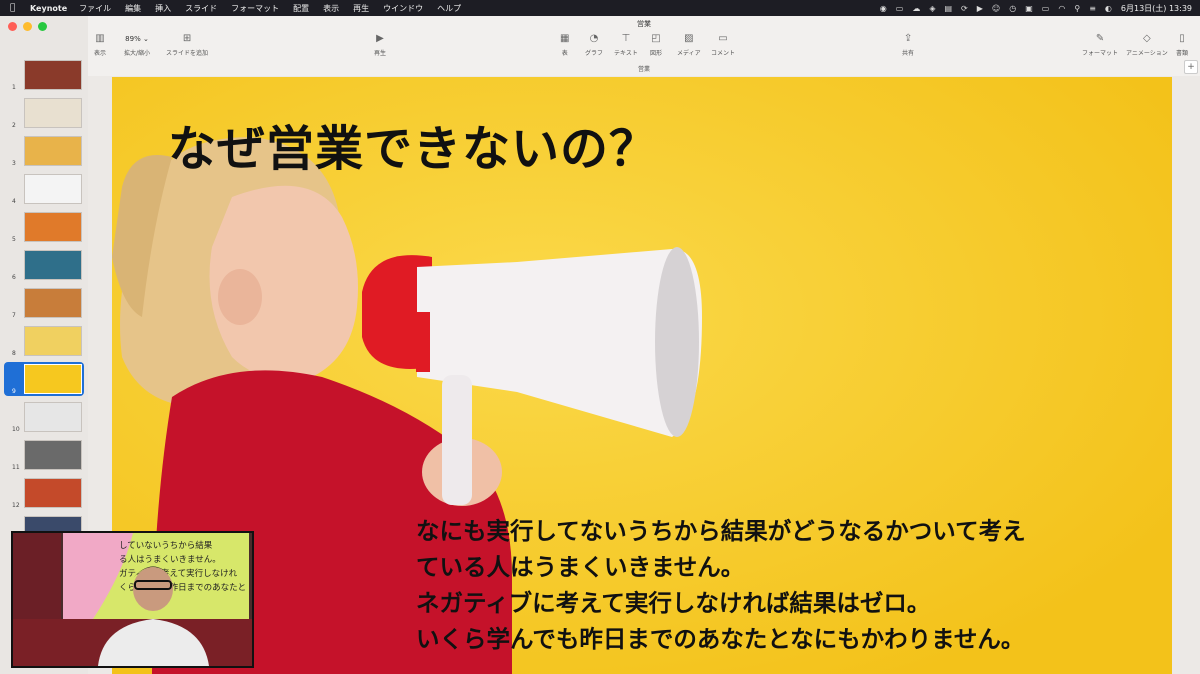  Describe the element at coordinates (626, 47) in the screenshot. I see `text-button: ⊤ テキスト` at that location.